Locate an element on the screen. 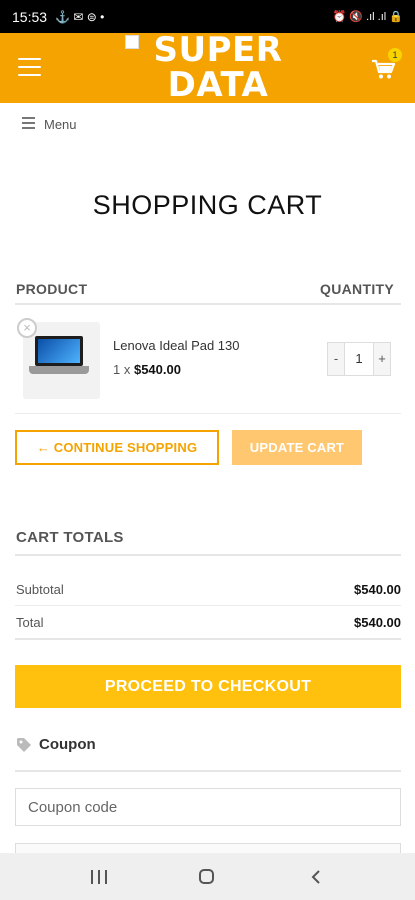 The width and height of the screenshot is (415, 900). proceed-to-checkout-button: PROCEED TO CHECKOUT is located at coordinates (208, 686).